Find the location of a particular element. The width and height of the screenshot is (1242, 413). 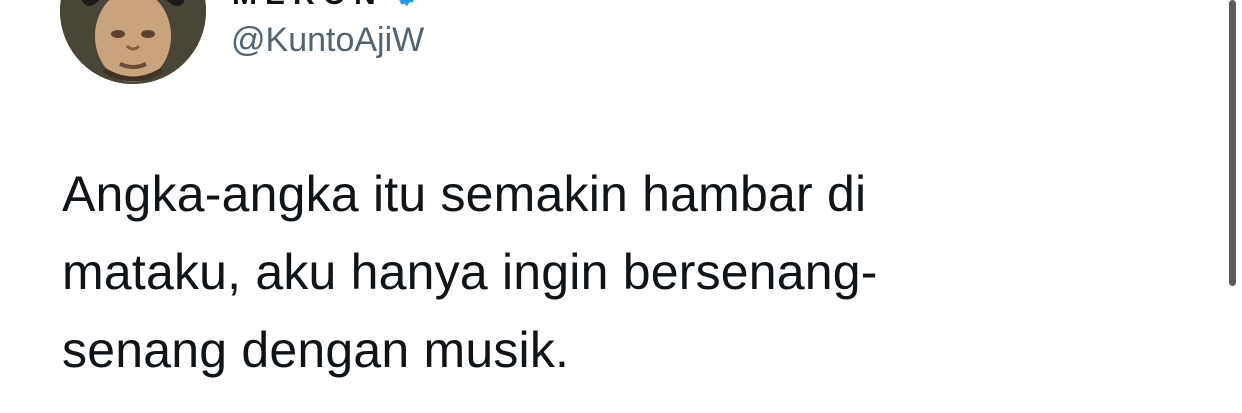

profile-photo-icon is located at coordinates (133, 42).